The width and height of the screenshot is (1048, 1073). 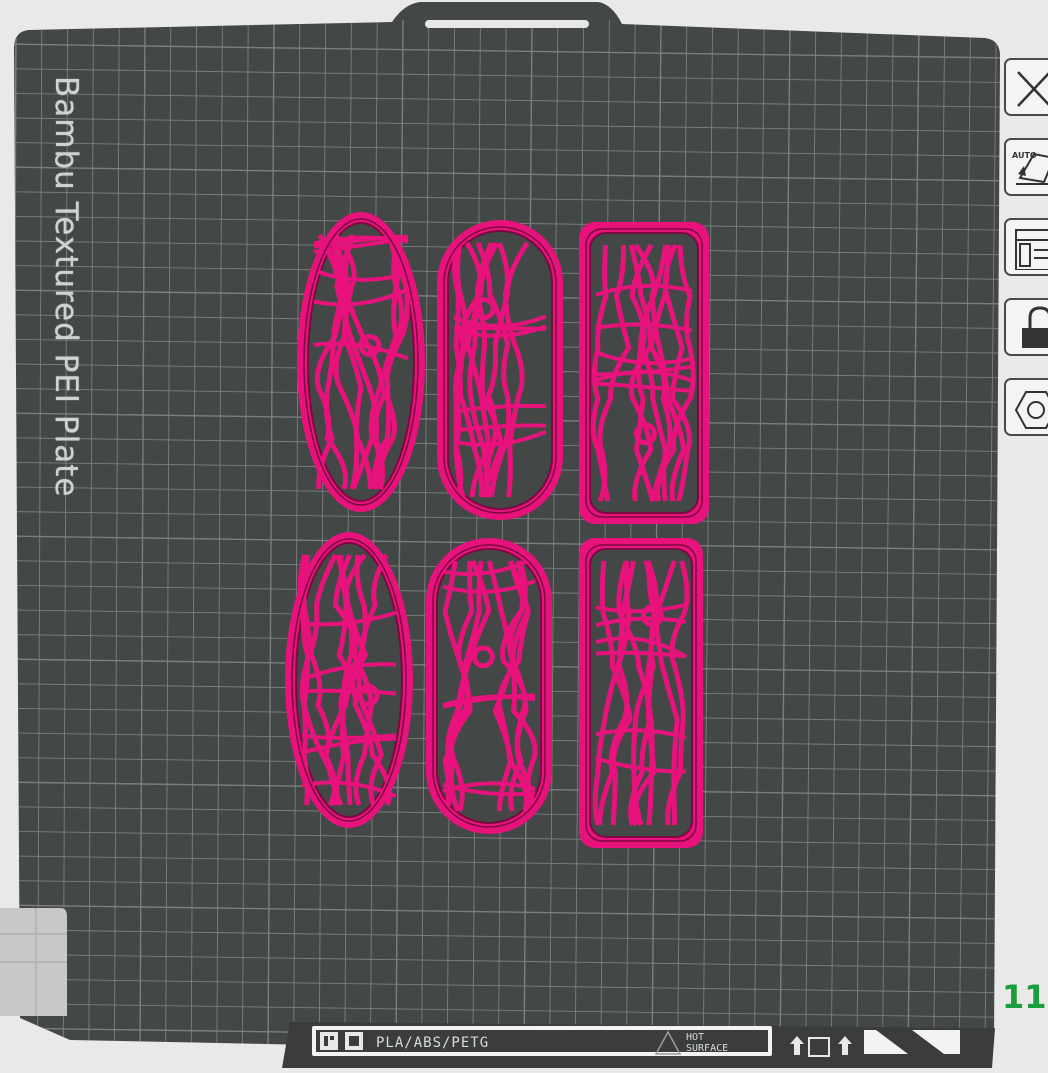 I want to click on auto-orient-button: AUTO, so click(x=1026, y=167).